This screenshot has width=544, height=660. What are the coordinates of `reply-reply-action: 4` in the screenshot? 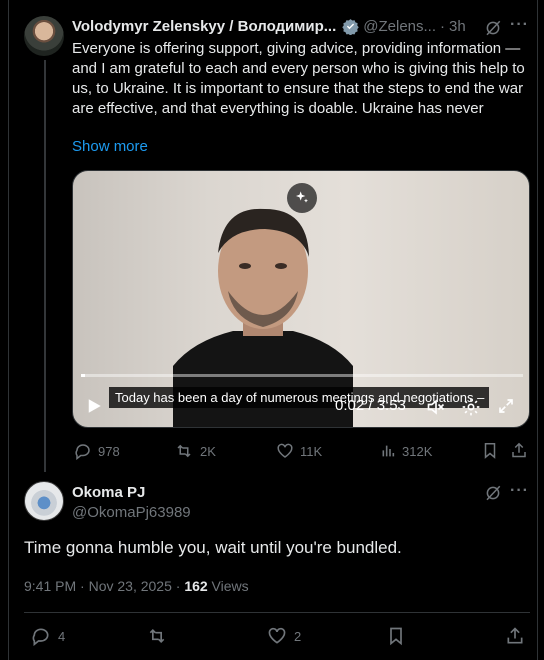 It's located at (47, 636).